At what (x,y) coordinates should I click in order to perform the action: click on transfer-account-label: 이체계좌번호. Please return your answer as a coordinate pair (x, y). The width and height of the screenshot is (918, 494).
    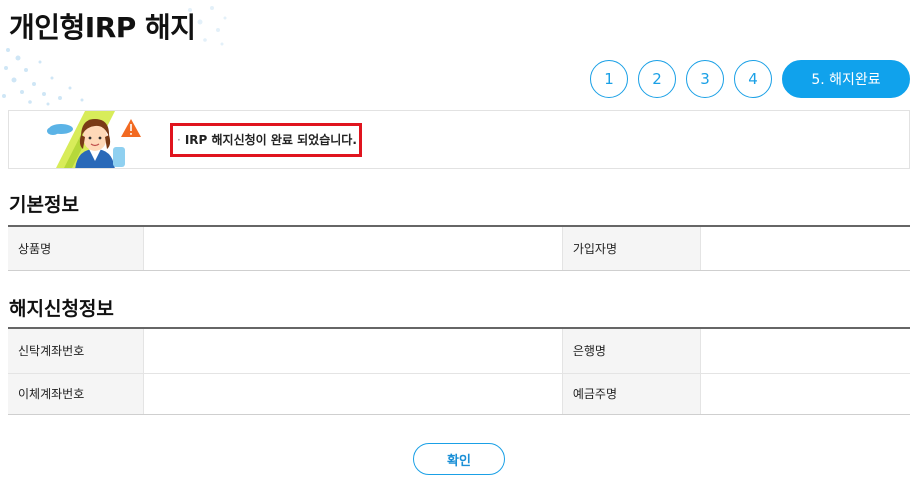
    Looking at the image, I should click on (75, 394).